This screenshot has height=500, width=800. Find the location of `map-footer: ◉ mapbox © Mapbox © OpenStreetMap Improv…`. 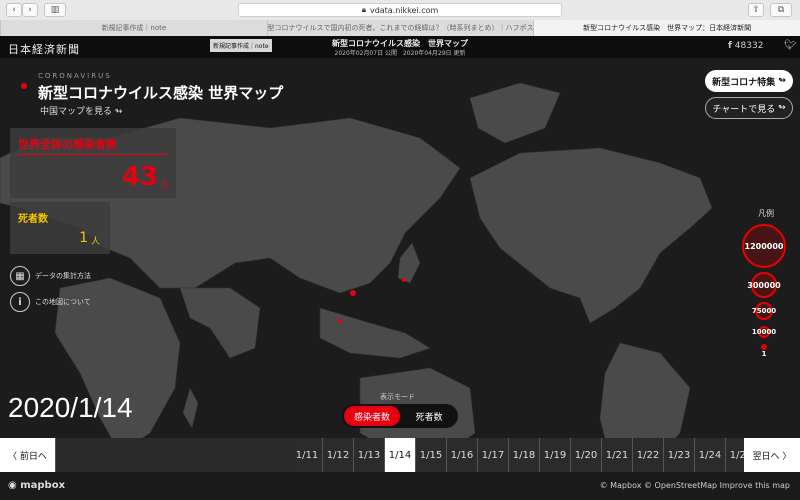

map-footer: ◉ mapbox © Mapbox © OpenStreetMap Improv… is located at coordinates (400, 486).